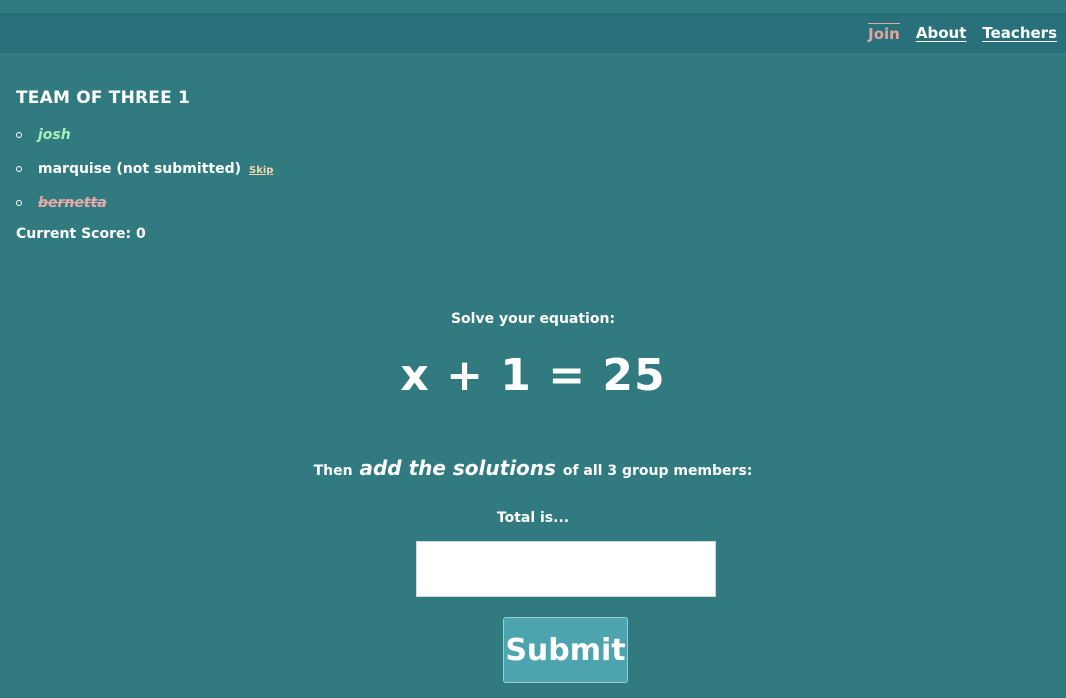 This screenshot has width=1066, height=698. Describe the element at coordinates (333, 471) in the screenshot. I see `instruction-before: Then` at that location.